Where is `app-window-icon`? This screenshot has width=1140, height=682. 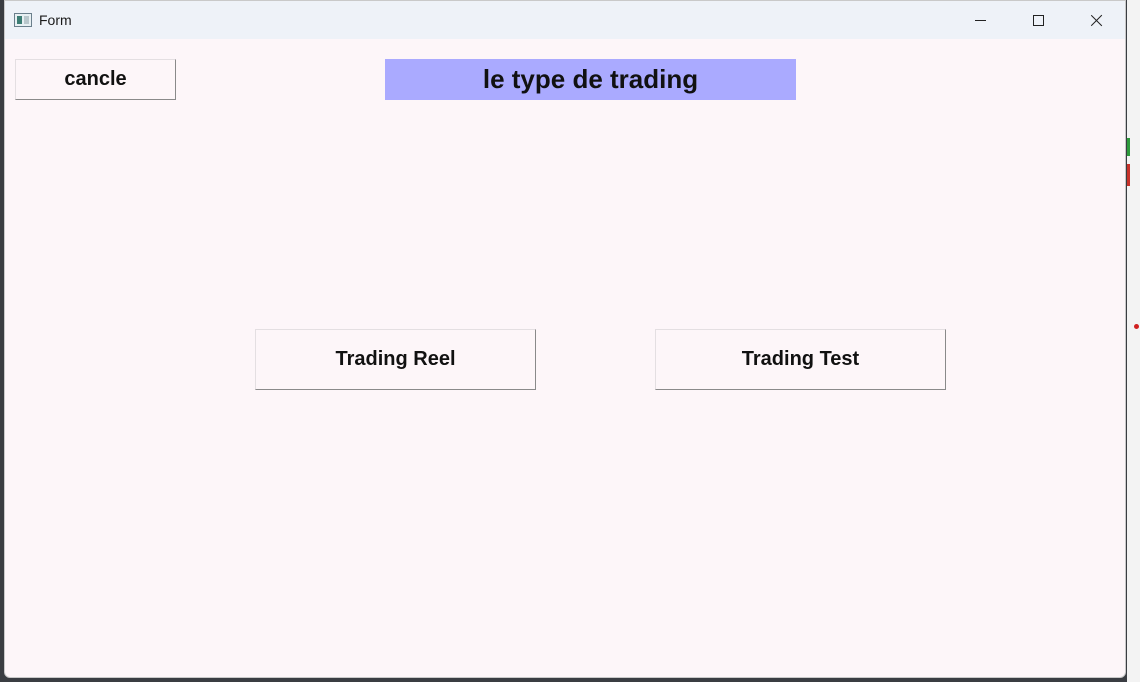 app-window-icon is located at coordinates (23, 20).